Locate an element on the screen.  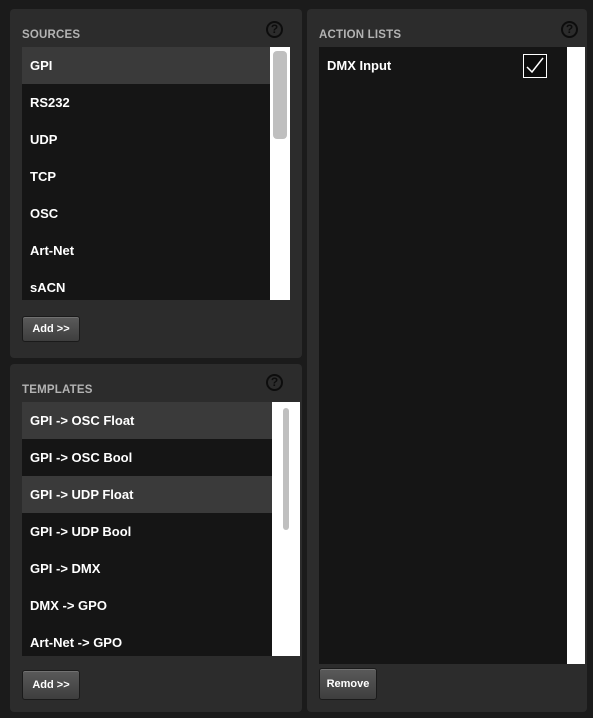
list-item: RS232 is located at coordinates (156, 102).